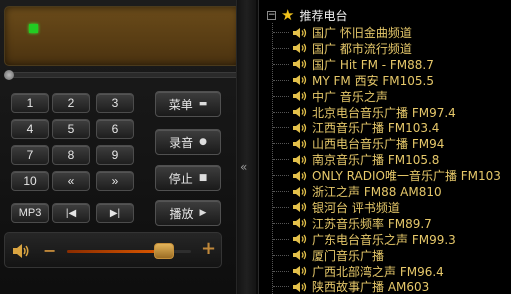 The height and width of the screenshot is (294, 511). I want to click on record-icon: ●, so click(203, 142).